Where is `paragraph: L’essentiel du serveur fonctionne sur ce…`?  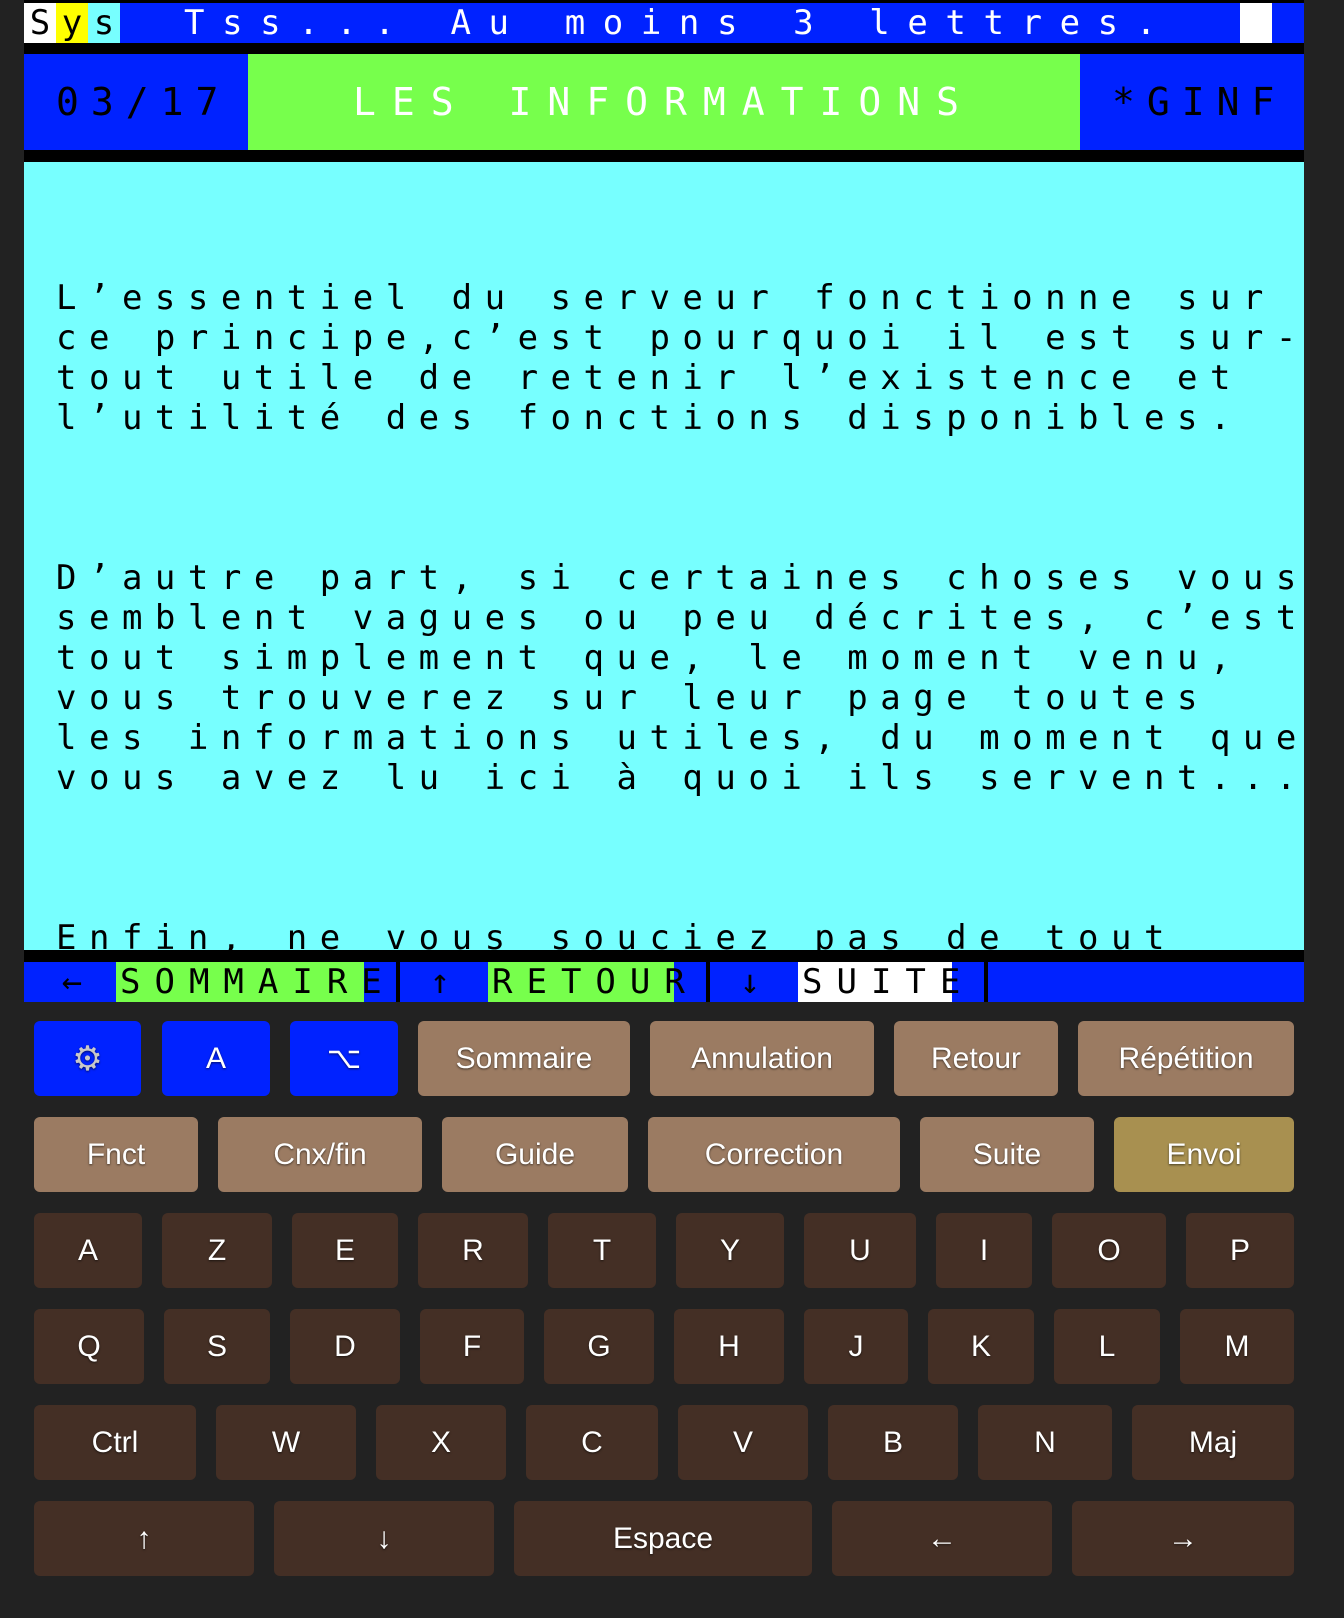 paragraph: L’essentiel du serveur fonctionne sur ce… is located at coordinates (680, 358).